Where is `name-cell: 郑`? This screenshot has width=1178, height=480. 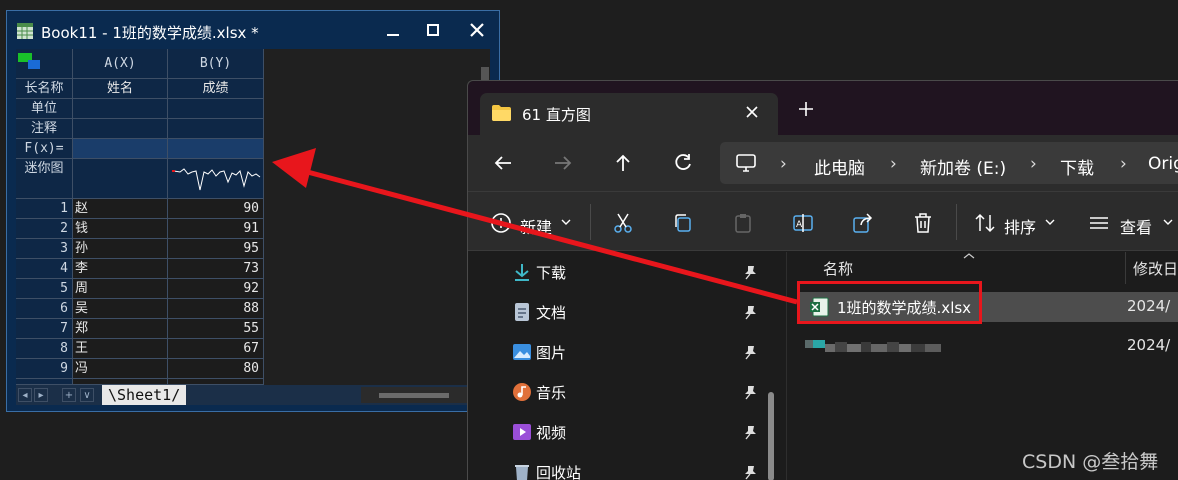
name-cell: 郑 is located at coordinates (120, 329).